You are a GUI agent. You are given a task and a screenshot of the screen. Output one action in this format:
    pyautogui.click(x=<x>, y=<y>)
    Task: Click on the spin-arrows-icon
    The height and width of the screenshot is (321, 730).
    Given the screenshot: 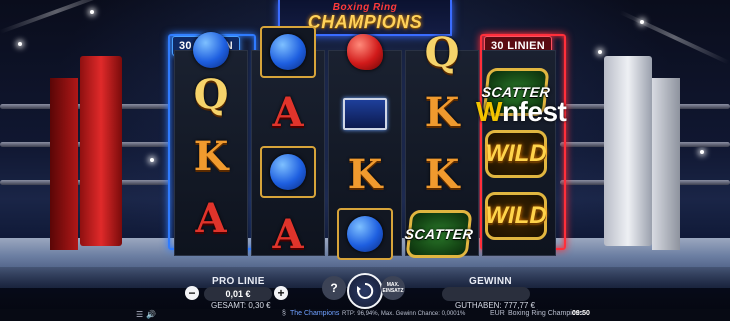 What is the action you would take?
    pyautogui.click(x=365, y=290)
    